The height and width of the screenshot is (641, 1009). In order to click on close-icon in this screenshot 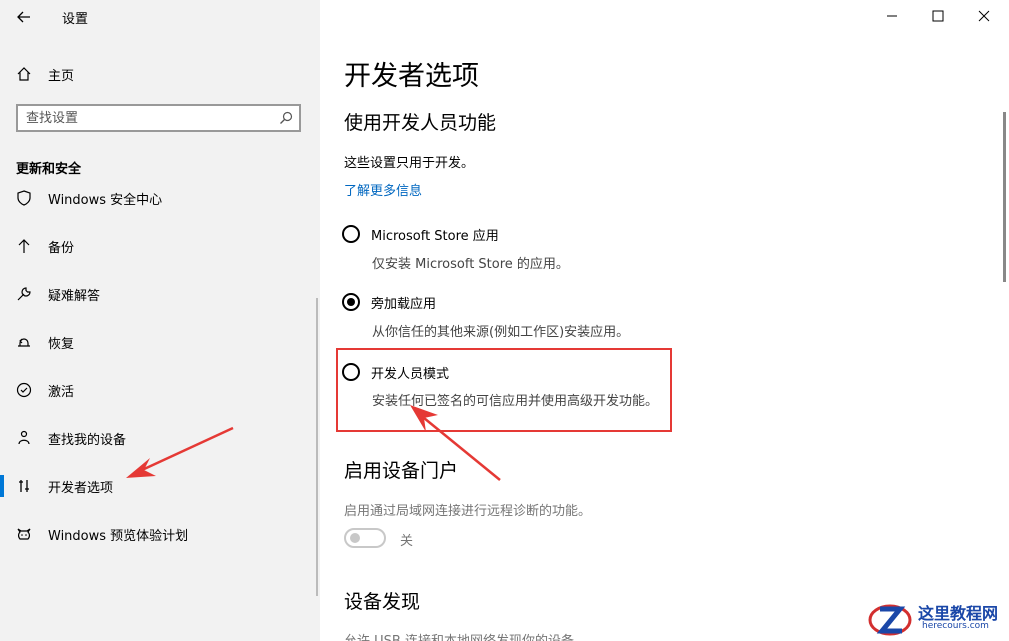, I will do `click(984, 16)`.